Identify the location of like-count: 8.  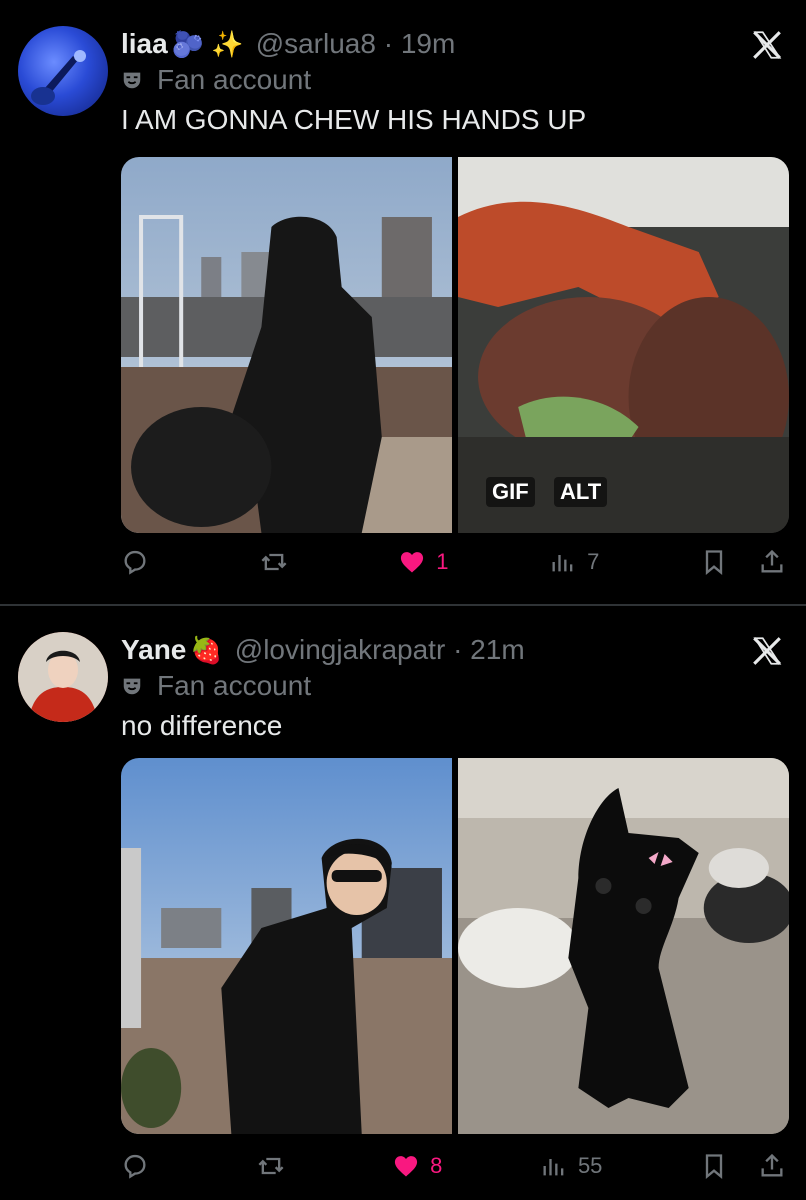
(436, 1165).